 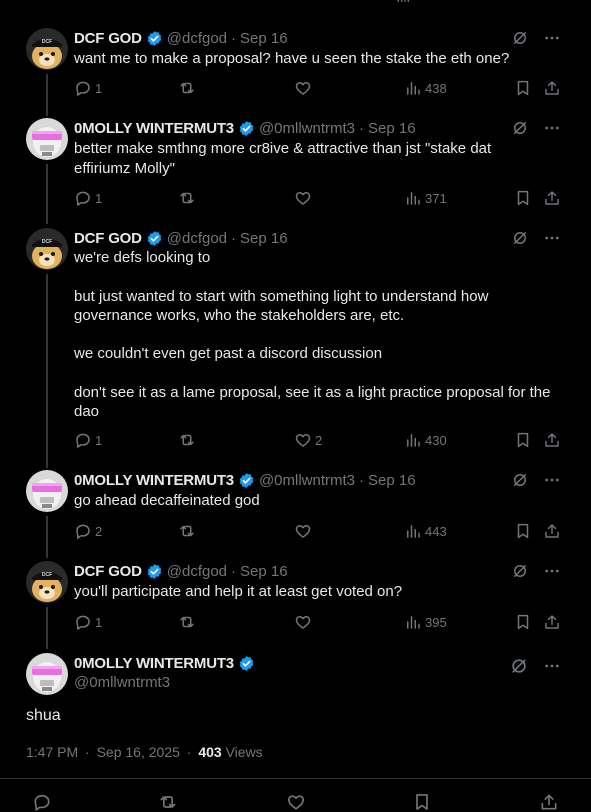 I want to click on views-button: 395, so click(x=425, y=622).